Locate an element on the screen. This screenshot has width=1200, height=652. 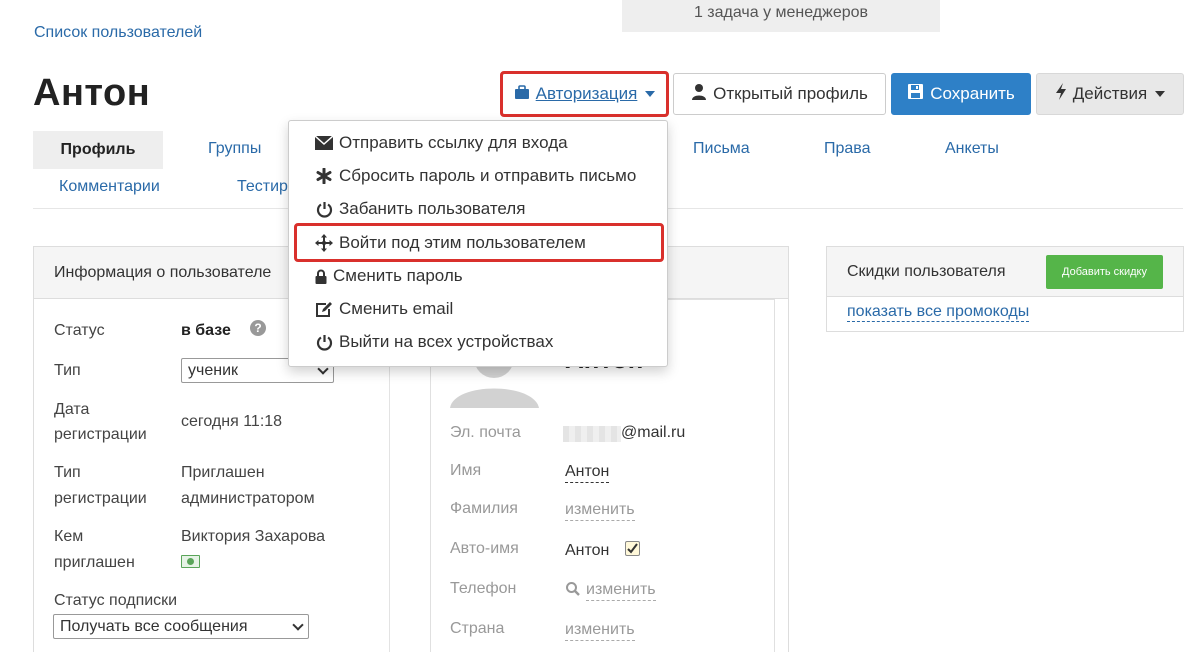
lock-icon is located at coordinates (321, 276).